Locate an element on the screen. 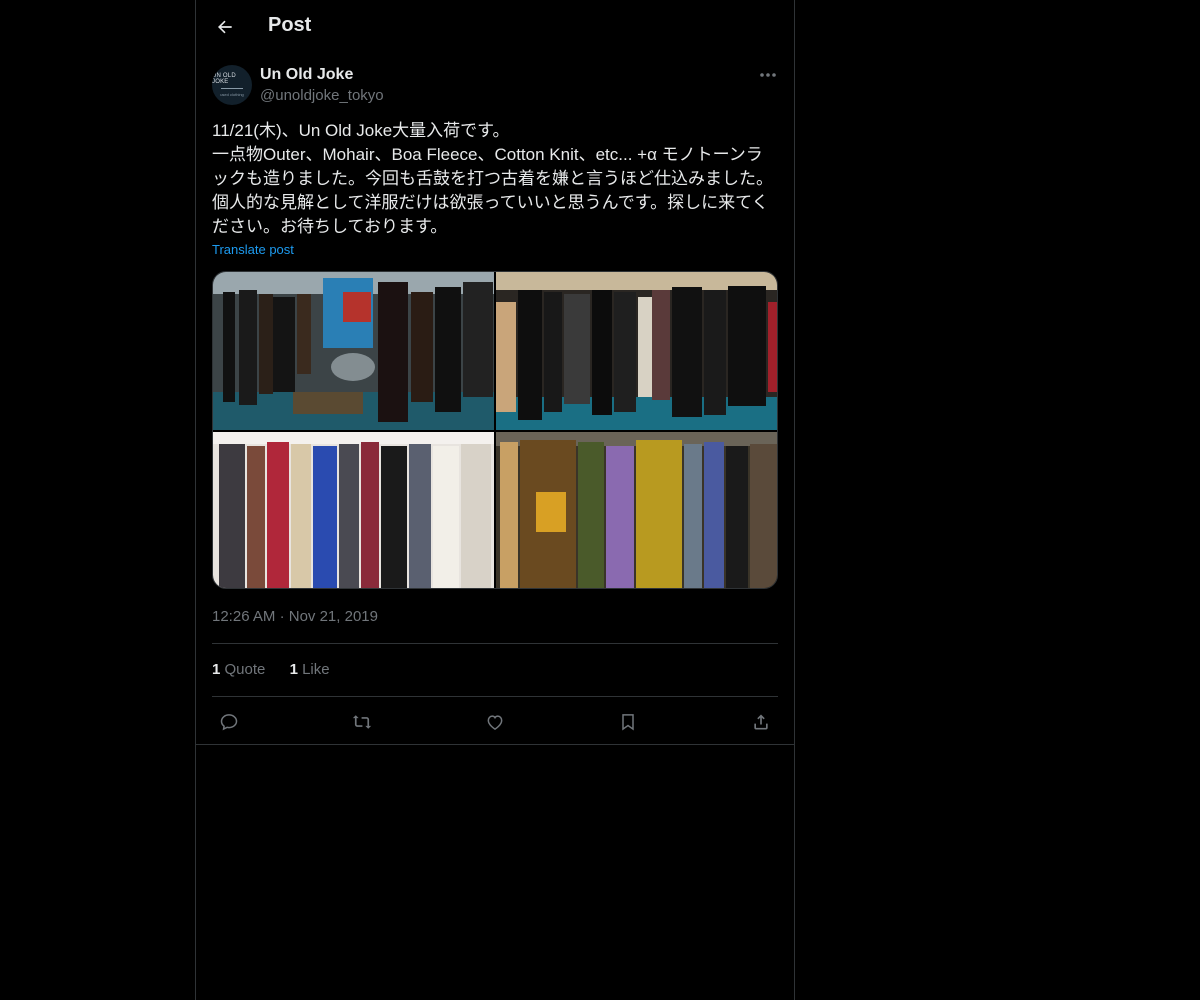 The height and width of the screenshot is (1000, 1200). reply-icon is located at coordinates (229, 722).